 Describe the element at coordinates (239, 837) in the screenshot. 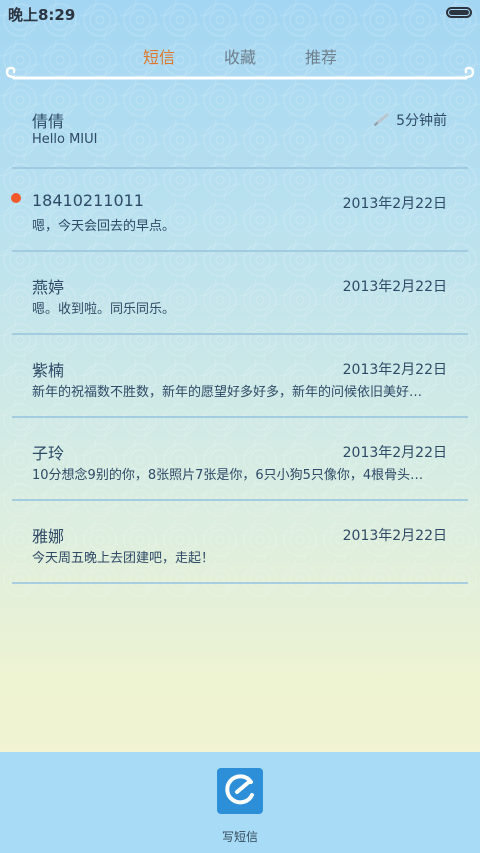

I see `compose-label: 写短信` at that location.